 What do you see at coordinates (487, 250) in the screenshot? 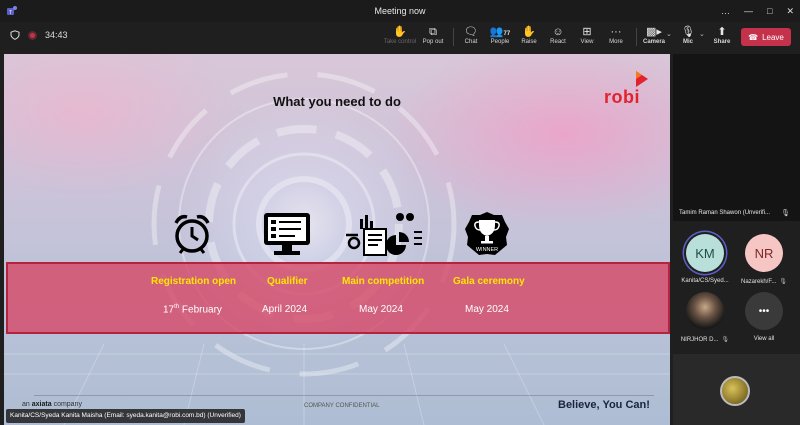
I see `trophy-winner-text: WINNER` at bounding box center [487, 250].